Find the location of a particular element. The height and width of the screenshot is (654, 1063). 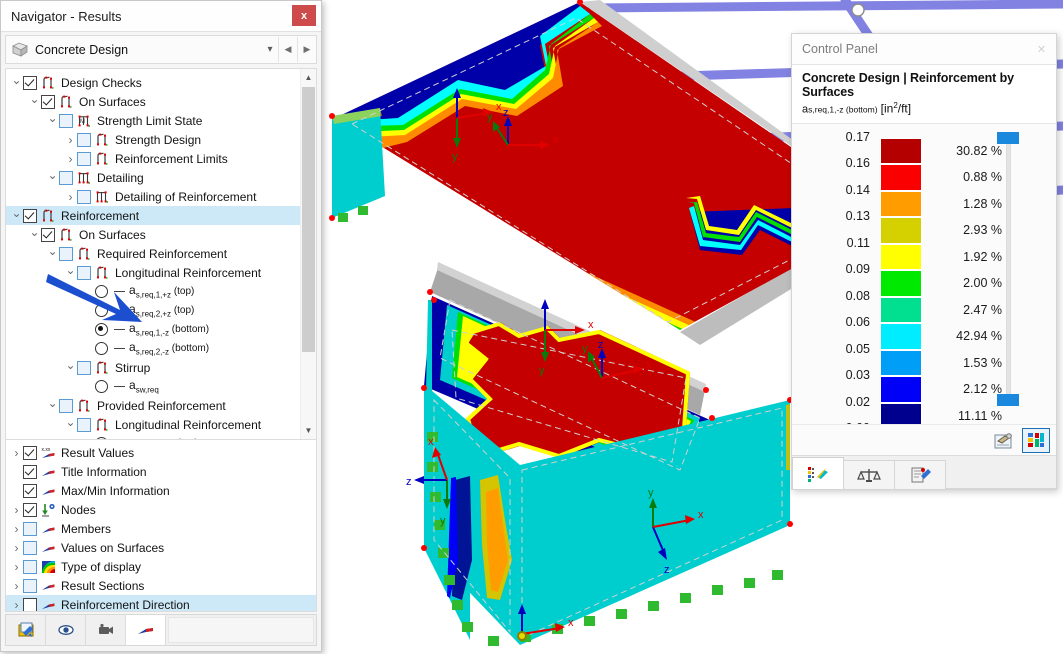

eye-view-icon is located at coordinates (66, 630).